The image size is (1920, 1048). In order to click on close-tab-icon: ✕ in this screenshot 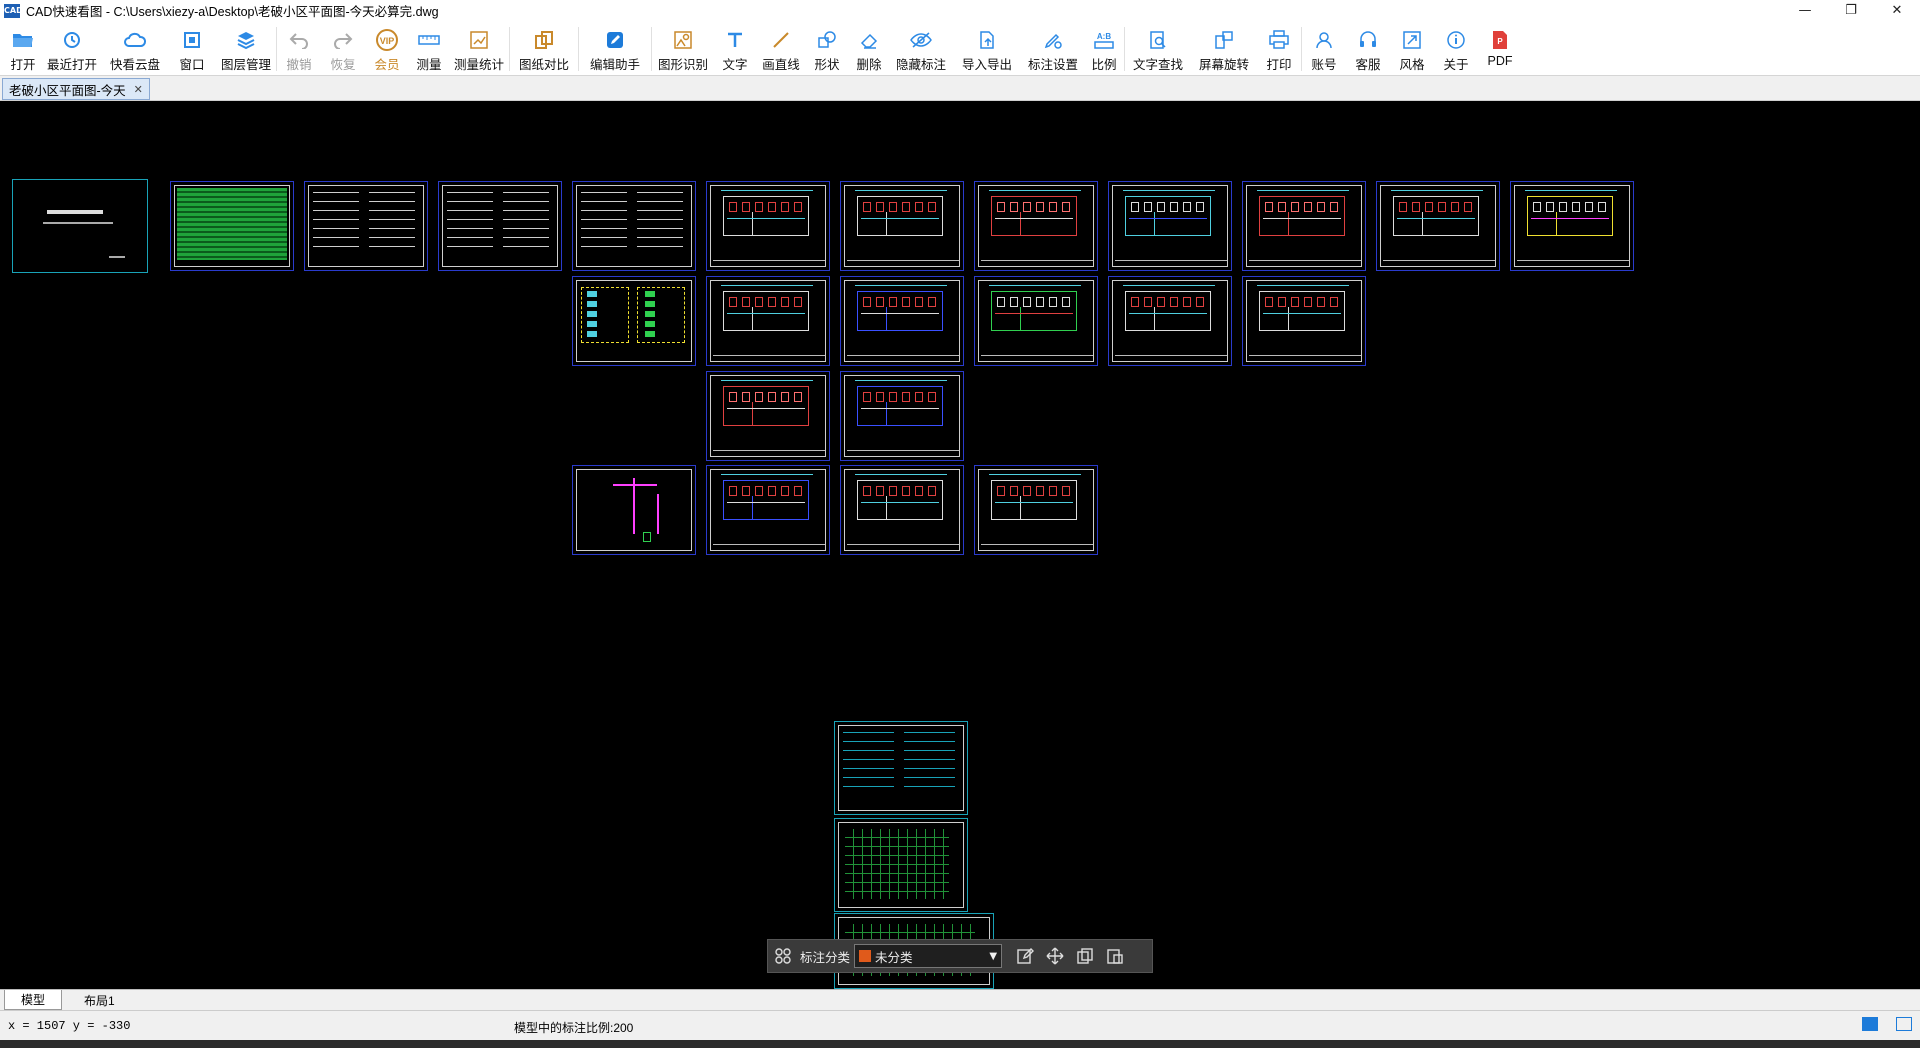, I will do `click(138, 89)`.